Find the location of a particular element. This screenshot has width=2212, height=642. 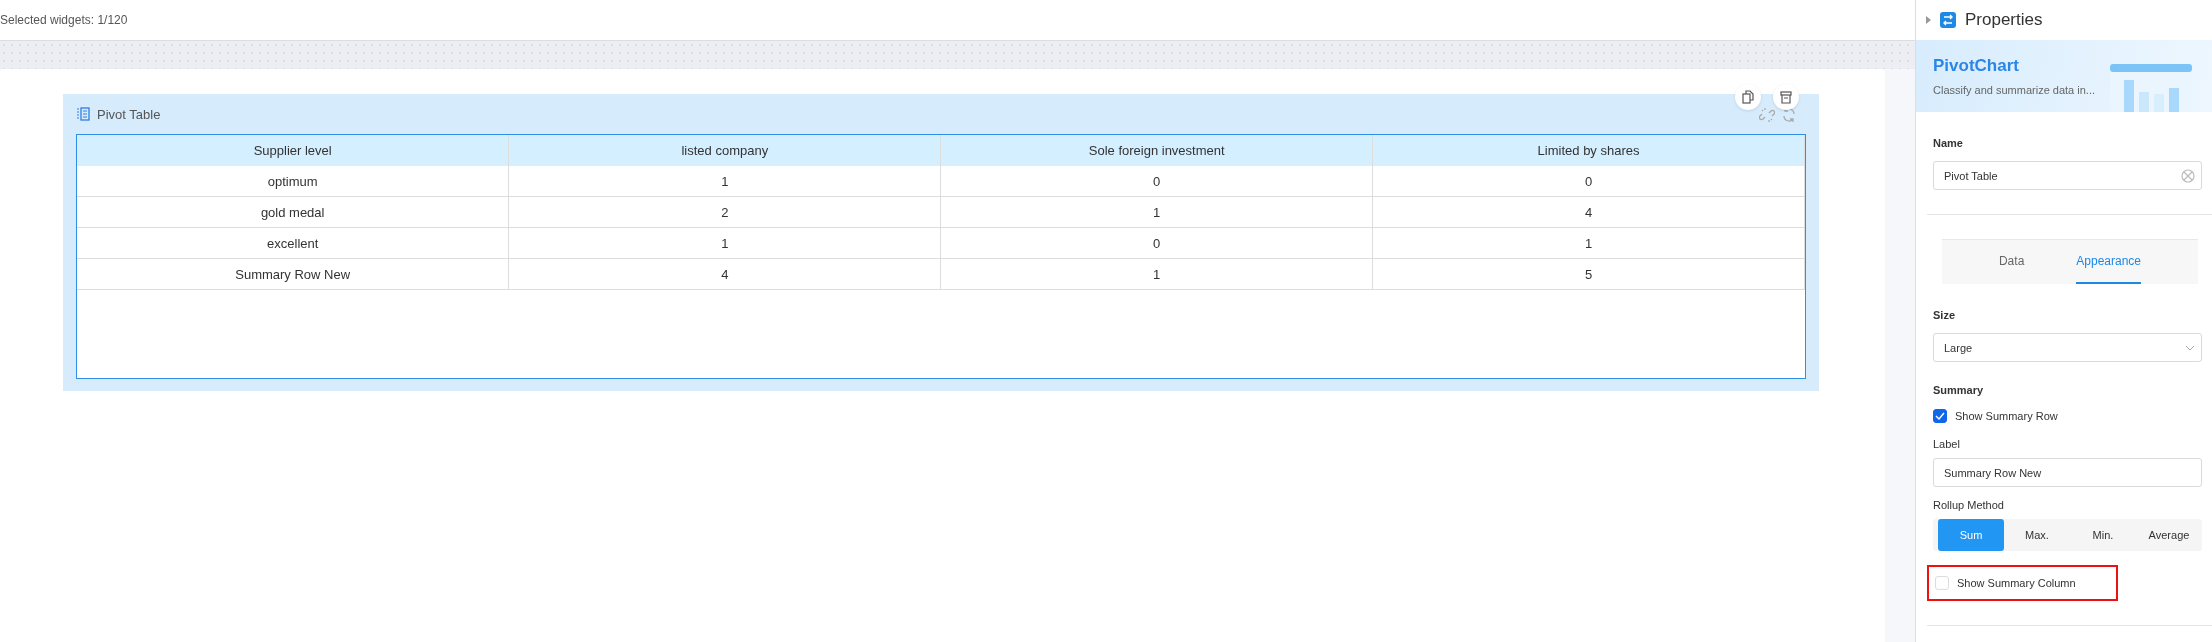

trash-icon is located at coordinates (1786, 97).